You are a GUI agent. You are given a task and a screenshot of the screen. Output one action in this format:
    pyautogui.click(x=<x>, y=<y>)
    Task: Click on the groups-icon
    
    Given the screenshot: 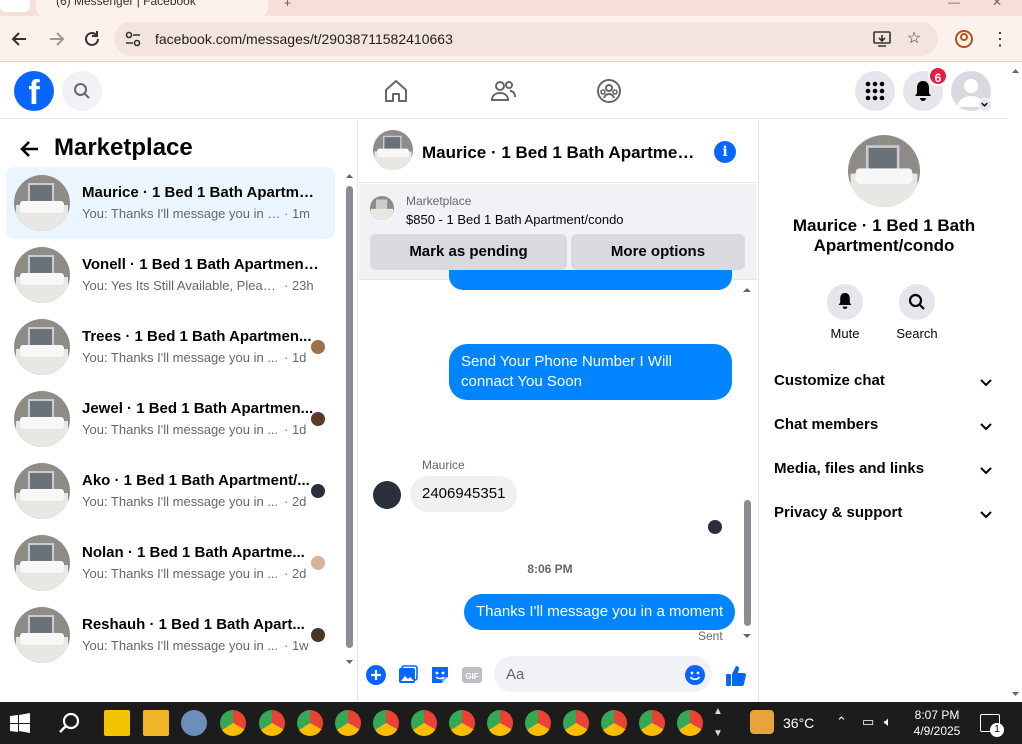 What is the action you would take?
    pyautogui.click(x=609, y=91)
    